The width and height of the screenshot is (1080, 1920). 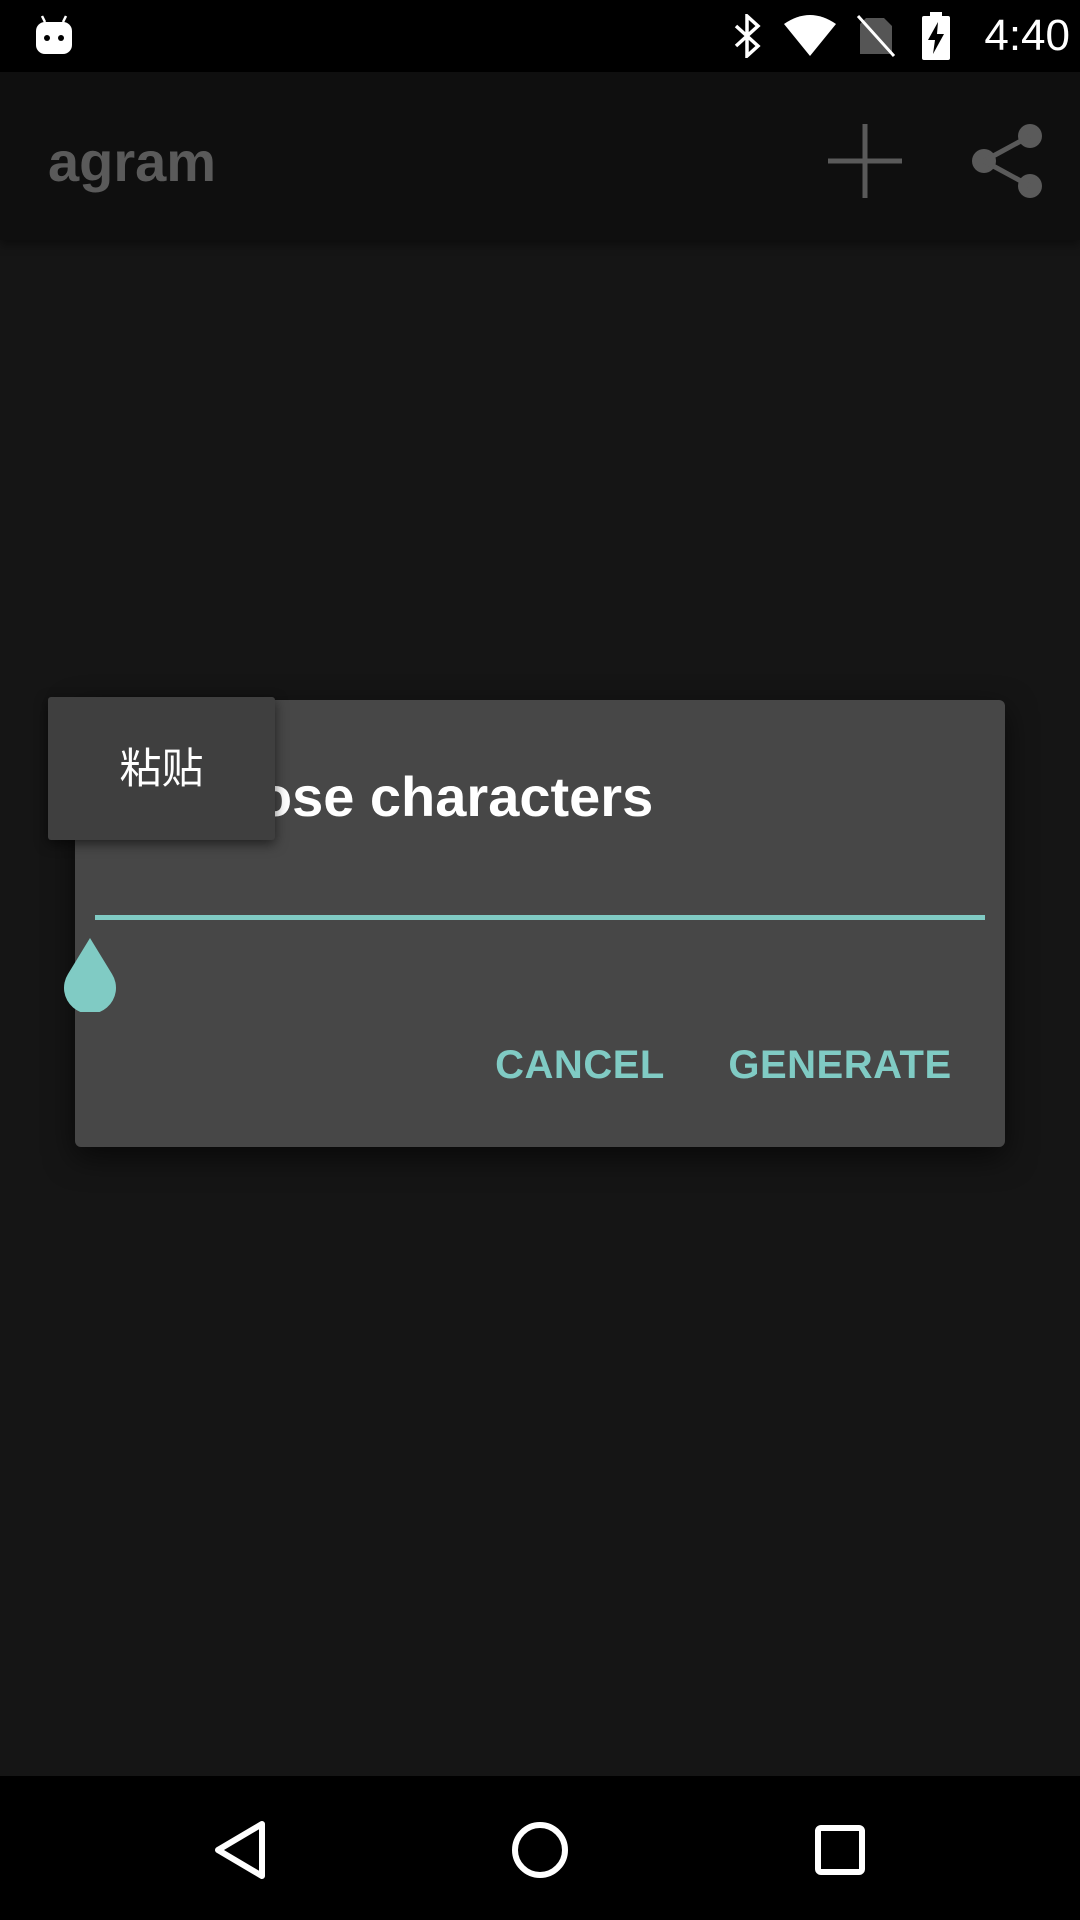 I want to click on home-icon, so click(x=540, y=1848).